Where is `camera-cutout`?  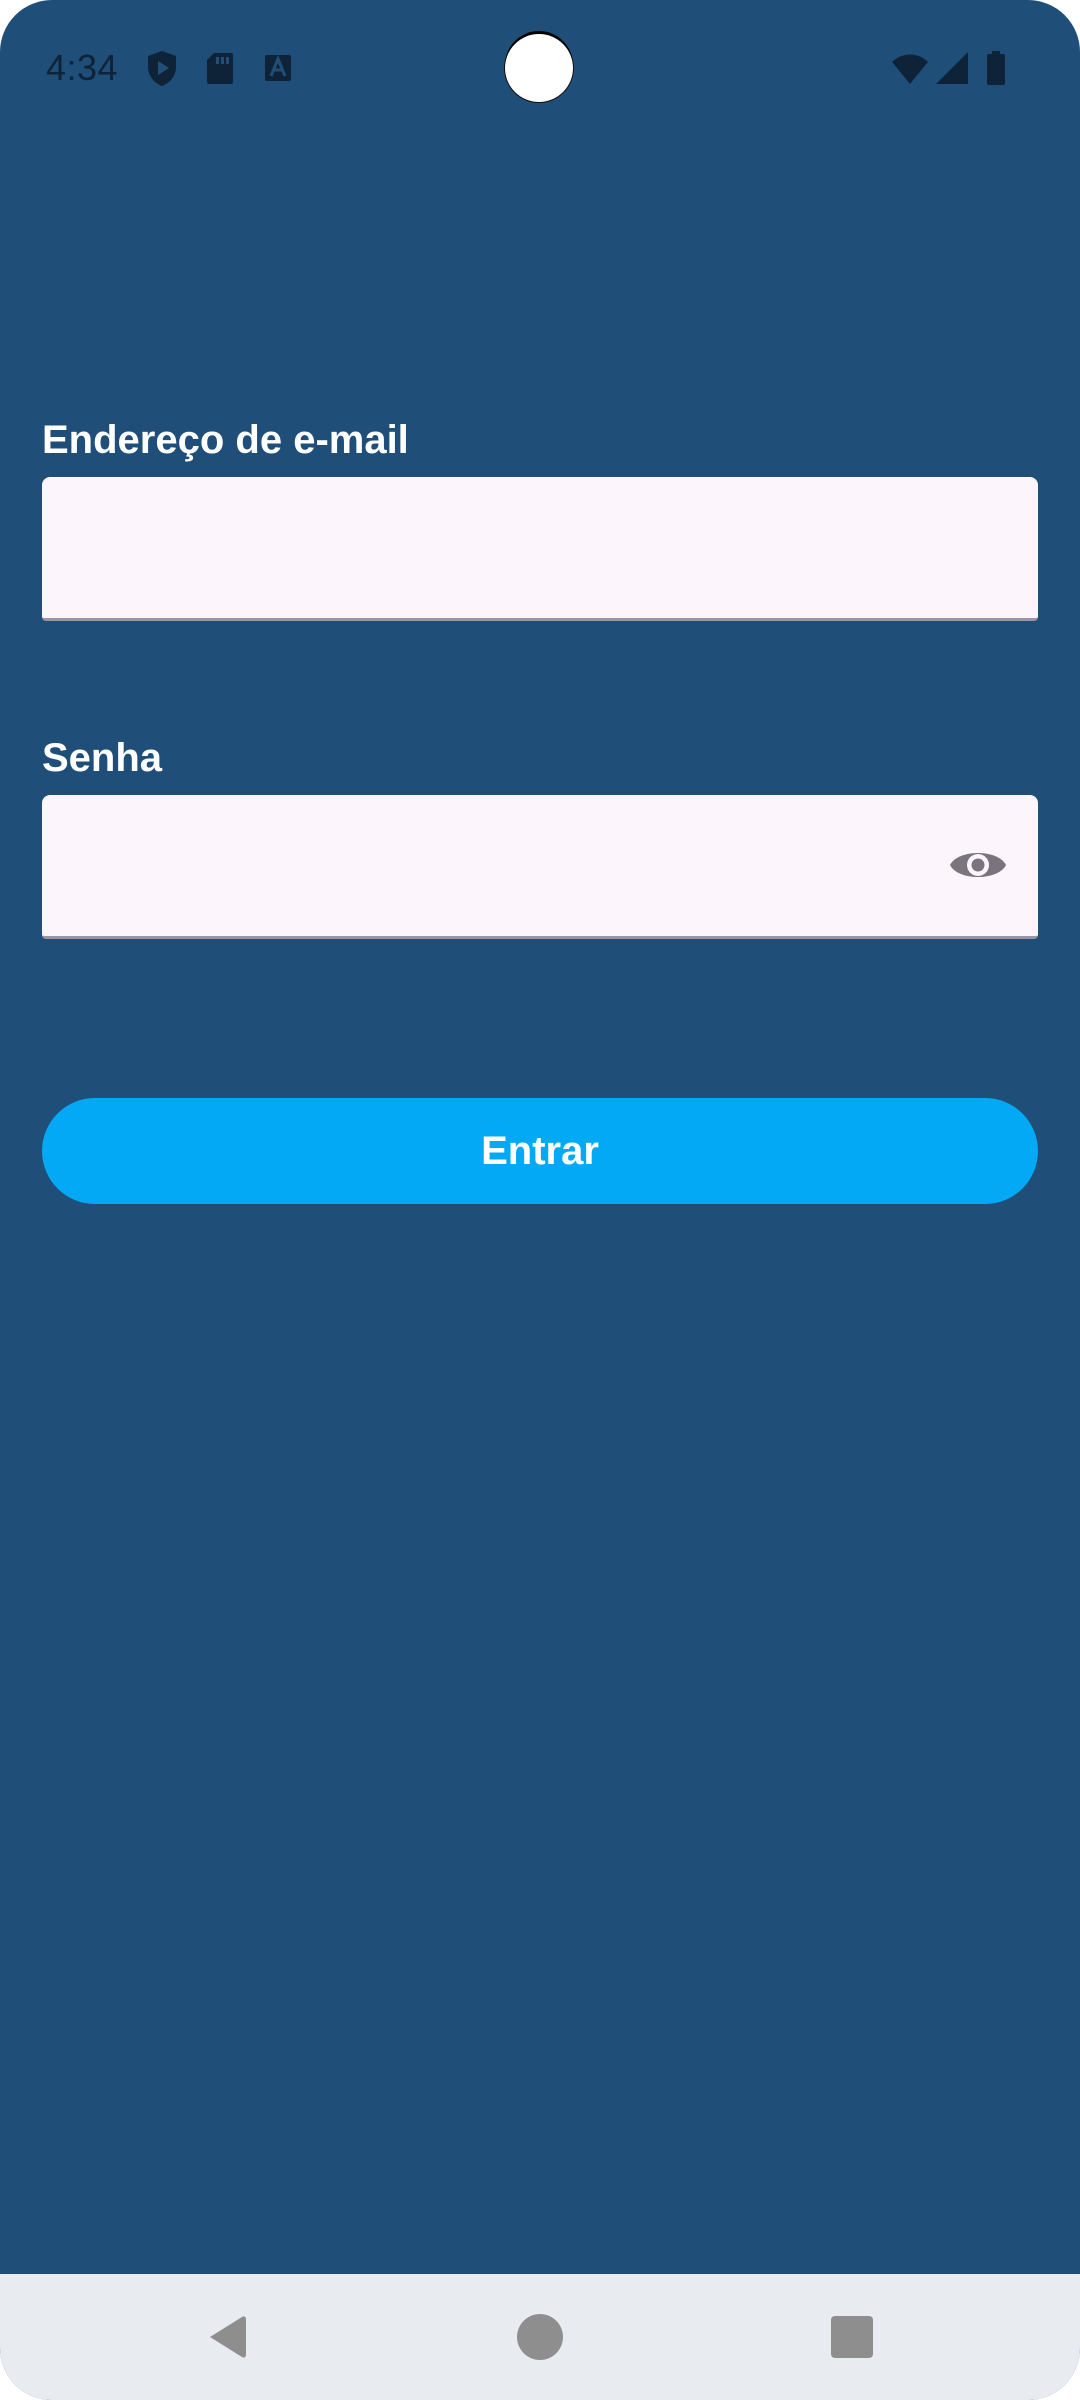
camera-cutout is located at coordinates (539, 68).